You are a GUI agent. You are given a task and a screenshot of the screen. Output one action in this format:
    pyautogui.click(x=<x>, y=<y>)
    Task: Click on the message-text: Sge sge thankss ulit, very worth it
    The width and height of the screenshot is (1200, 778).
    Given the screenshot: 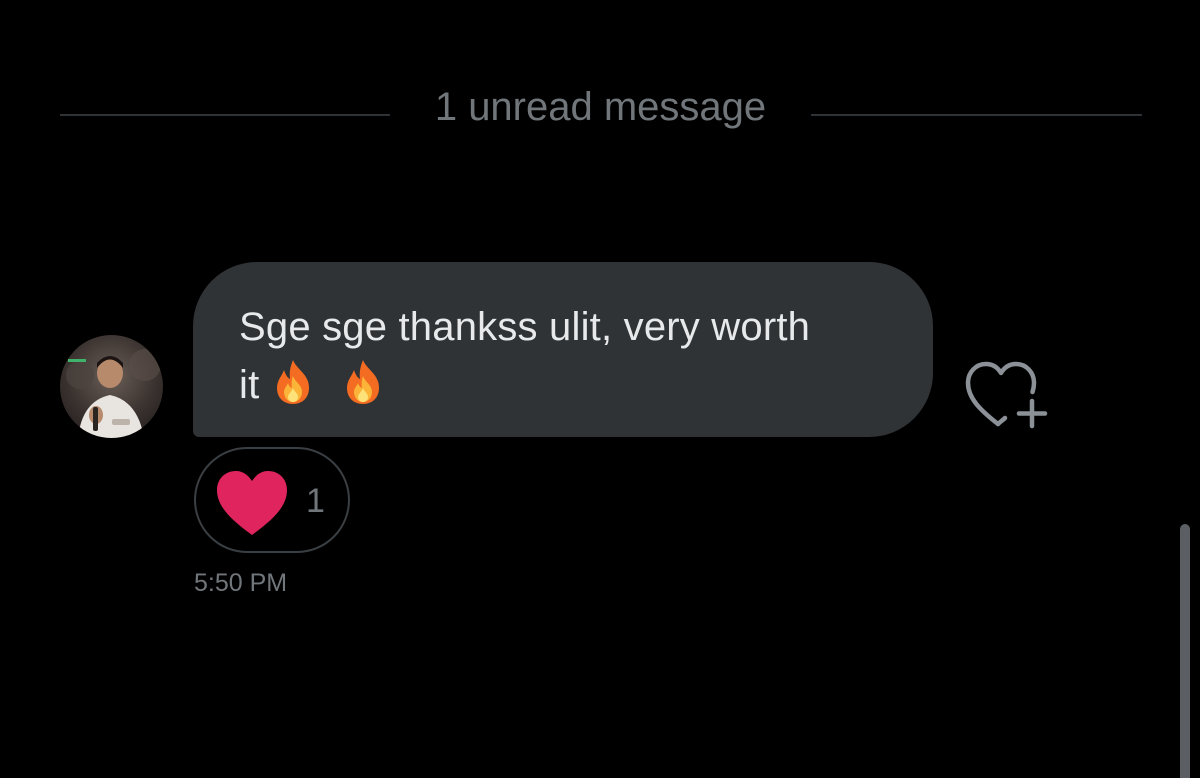 What is the action you would take?
    pyautogui.click(x=564, y=360)
    